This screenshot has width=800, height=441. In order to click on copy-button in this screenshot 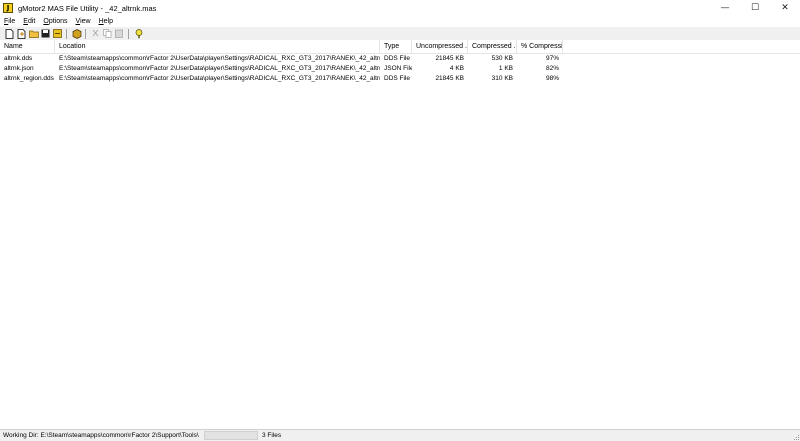, I will do `click(107, 33)`.